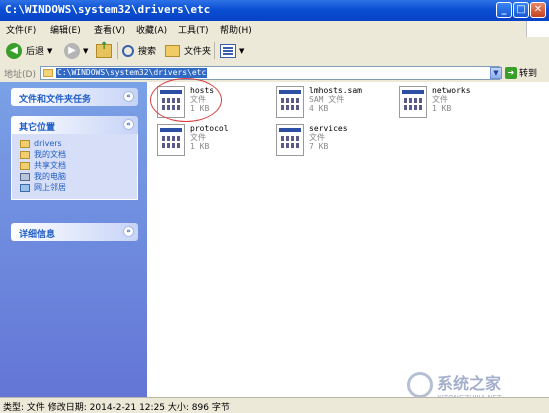 This screenshot has height=413, width=549. What do you see at coordinates (274, 29) in the screenshot?
I see `menu-bar: 文件(F) 编辑(E) 查看(V) 收藏(A) 工具(T) 帮助(H)` at bounding box center [274, 29].